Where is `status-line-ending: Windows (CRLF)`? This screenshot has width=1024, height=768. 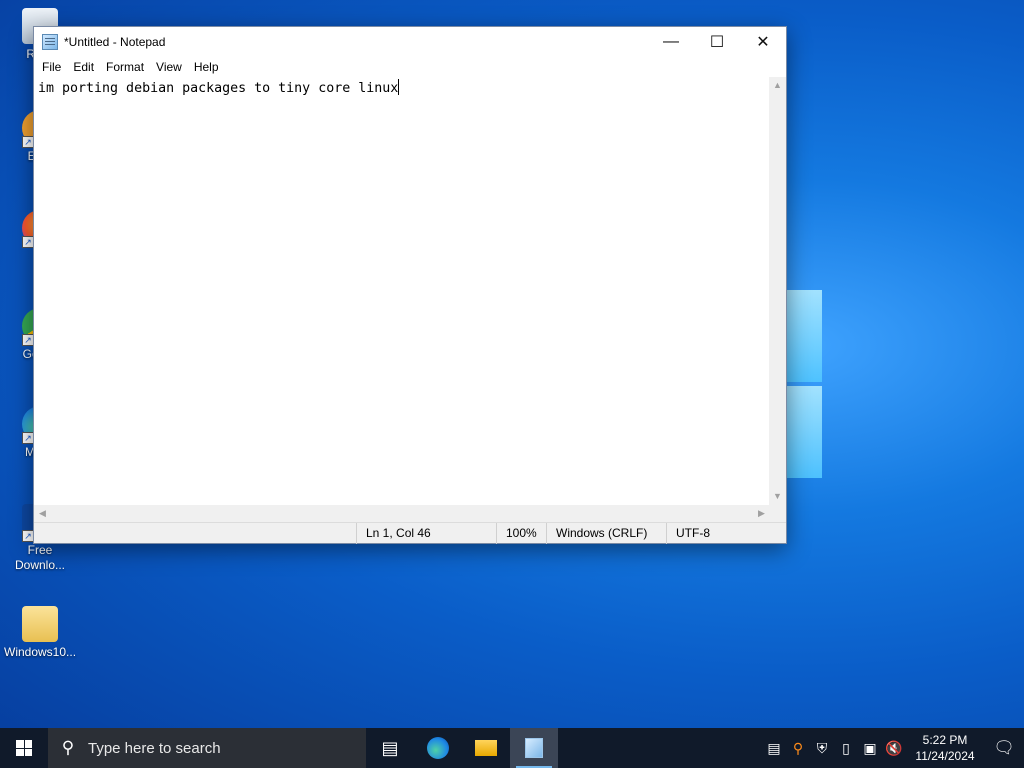 status-line-ending: Windows (CRLF) is located at coordinates (606, 533).